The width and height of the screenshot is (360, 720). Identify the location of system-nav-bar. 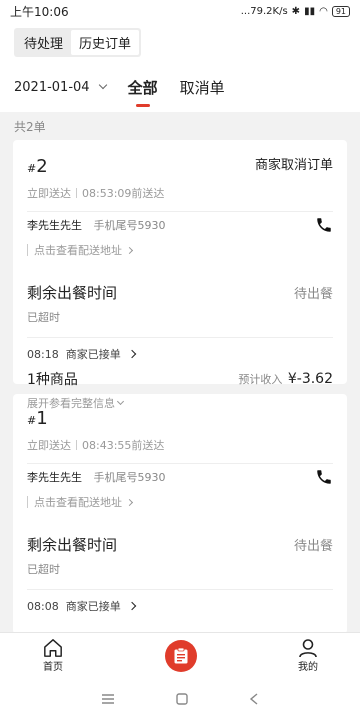
(180, 699).